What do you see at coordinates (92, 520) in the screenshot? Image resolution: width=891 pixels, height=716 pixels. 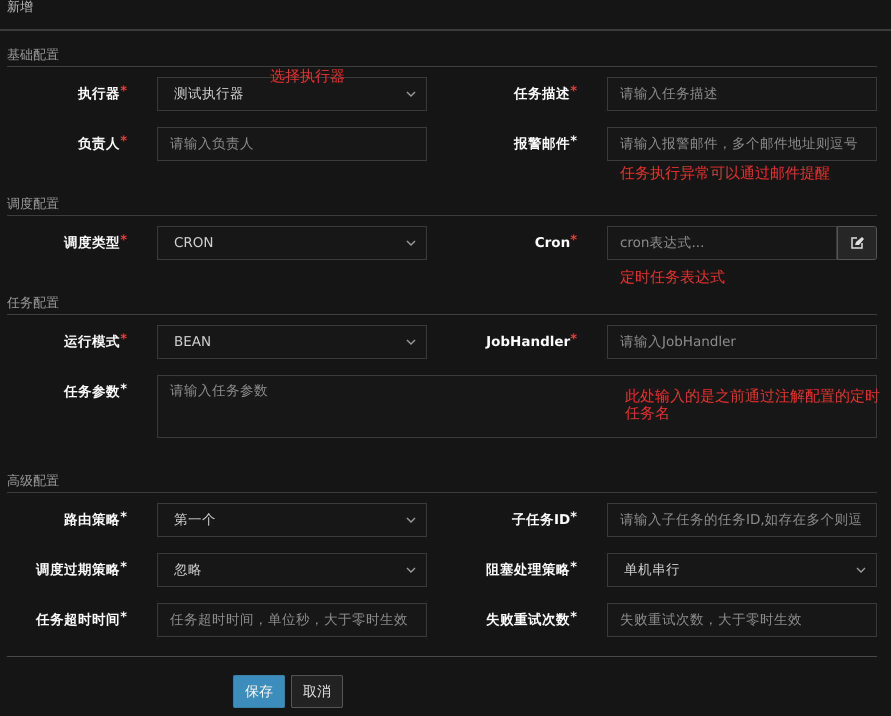 I see `field-label: 路由策略` at bounding box center [92, 520].